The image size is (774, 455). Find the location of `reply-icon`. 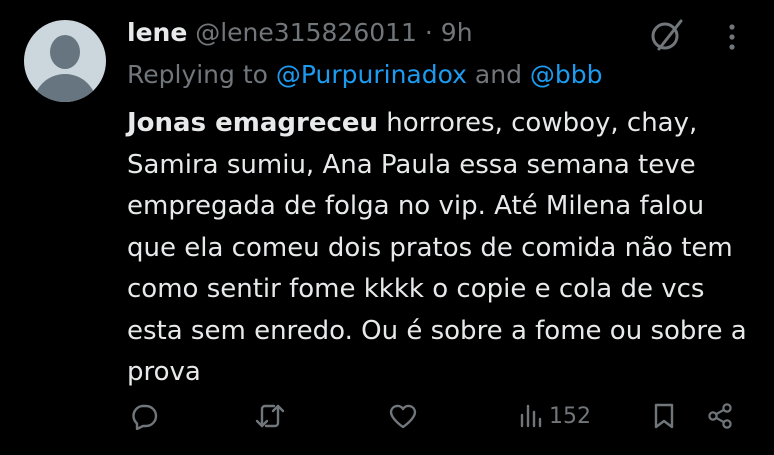

reply-icon is located at coordinates (145, 417).